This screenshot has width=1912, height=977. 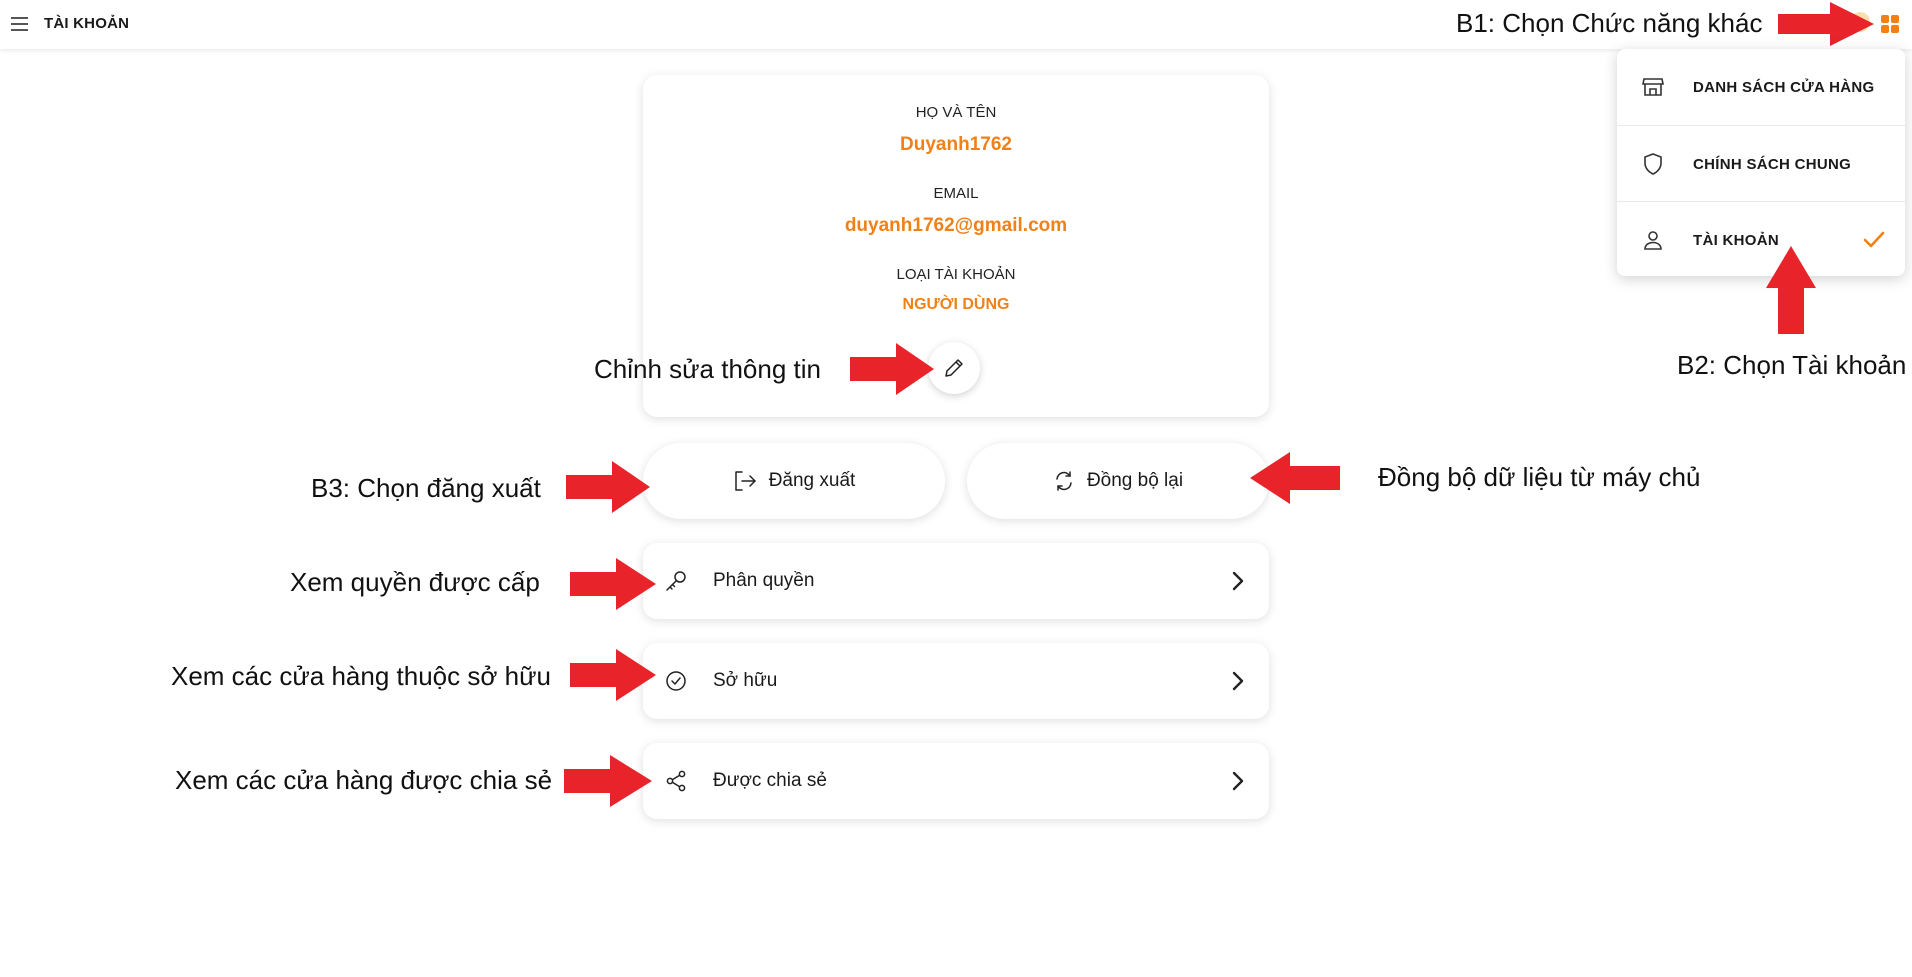 I want to click on shield-icon, so click(x=1653, y=164).